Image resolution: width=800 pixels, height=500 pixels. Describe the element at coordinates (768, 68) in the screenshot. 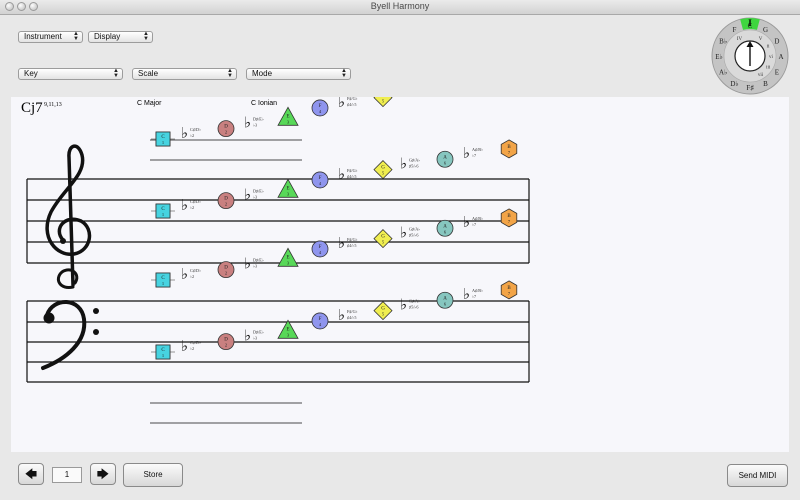

I see `dial-degree-label: iii` at that location.